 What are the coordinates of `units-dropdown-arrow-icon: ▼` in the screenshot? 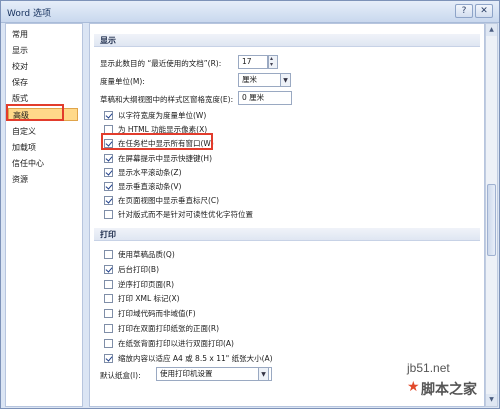 It's located at (285, 80).